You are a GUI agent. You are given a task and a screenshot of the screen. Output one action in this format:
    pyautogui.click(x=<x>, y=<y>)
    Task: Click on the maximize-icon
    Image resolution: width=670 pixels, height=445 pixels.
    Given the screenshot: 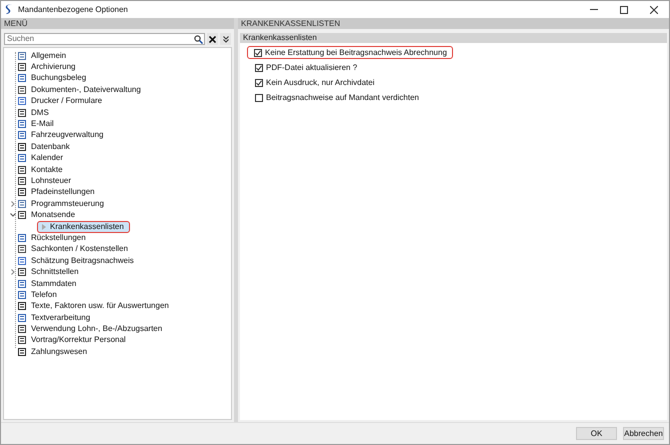 What is the action you would take?
    pyautogui.click(x=624, y=10)
    